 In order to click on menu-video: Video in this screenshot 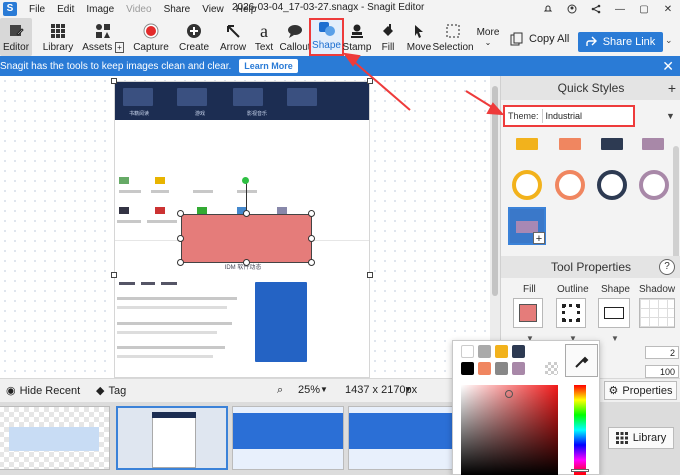, I will do `click(138, 9)`.